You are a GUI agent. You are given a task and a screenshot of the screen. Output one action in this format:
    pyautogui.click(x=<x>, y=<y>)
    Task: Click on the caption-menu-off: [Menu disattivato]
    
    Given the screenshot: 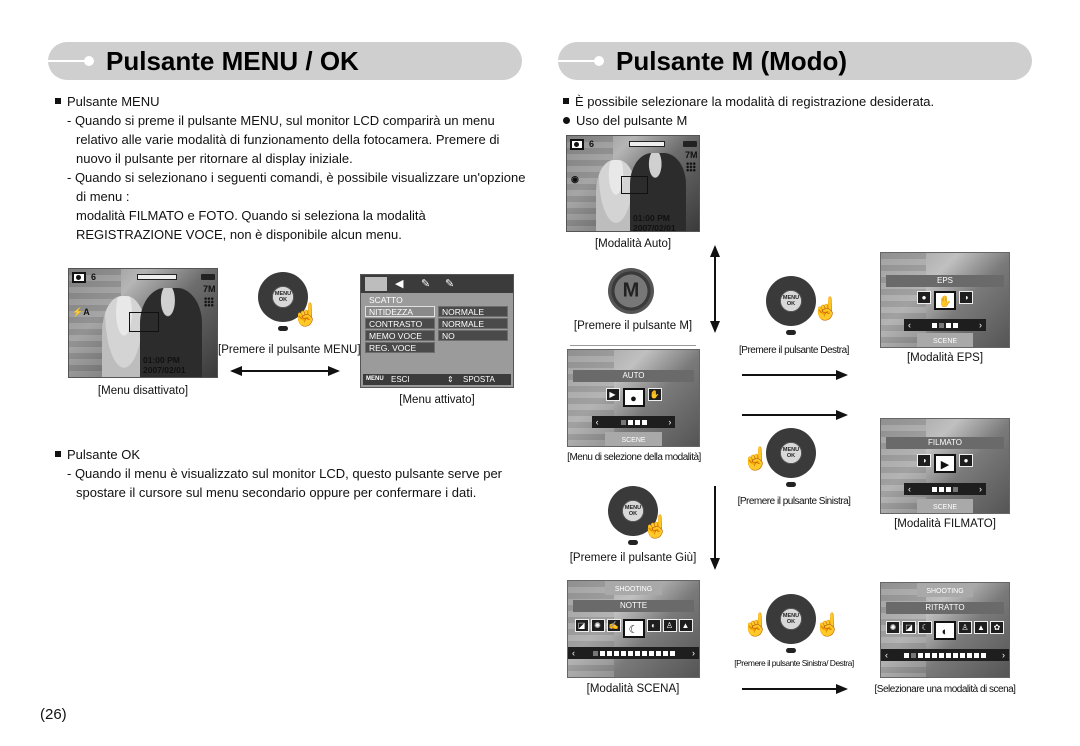 What is the action you would take?
    pyautogui.click(x=143, y=391)
    